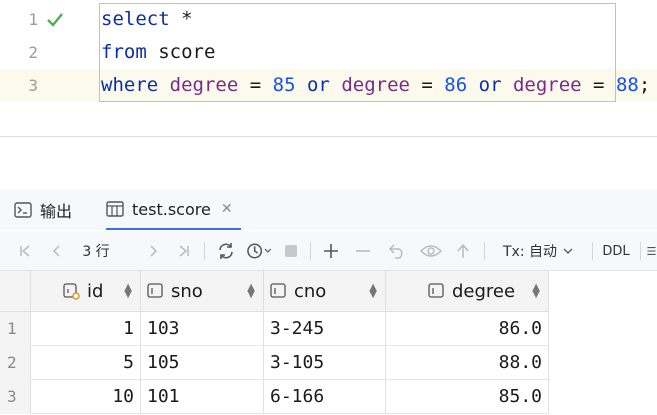 This screenshot has height=415, width=657. What do you see at coordinates (363, 251) in the screenshot?
I see `delete-row-icon` at bounding box center [363, 251].